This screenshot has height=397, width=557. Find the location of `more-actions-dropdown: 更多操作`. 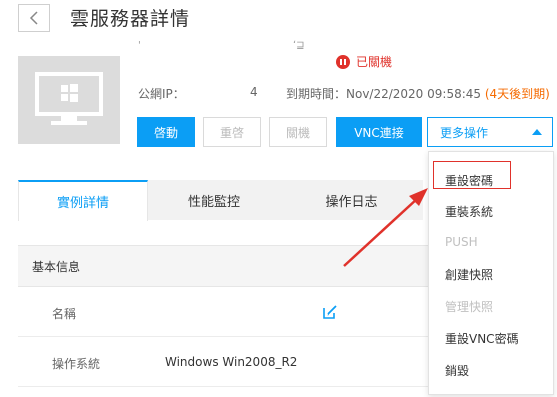

more-actions-dropdown: 更多操作 is located at coordinates (490, 132).